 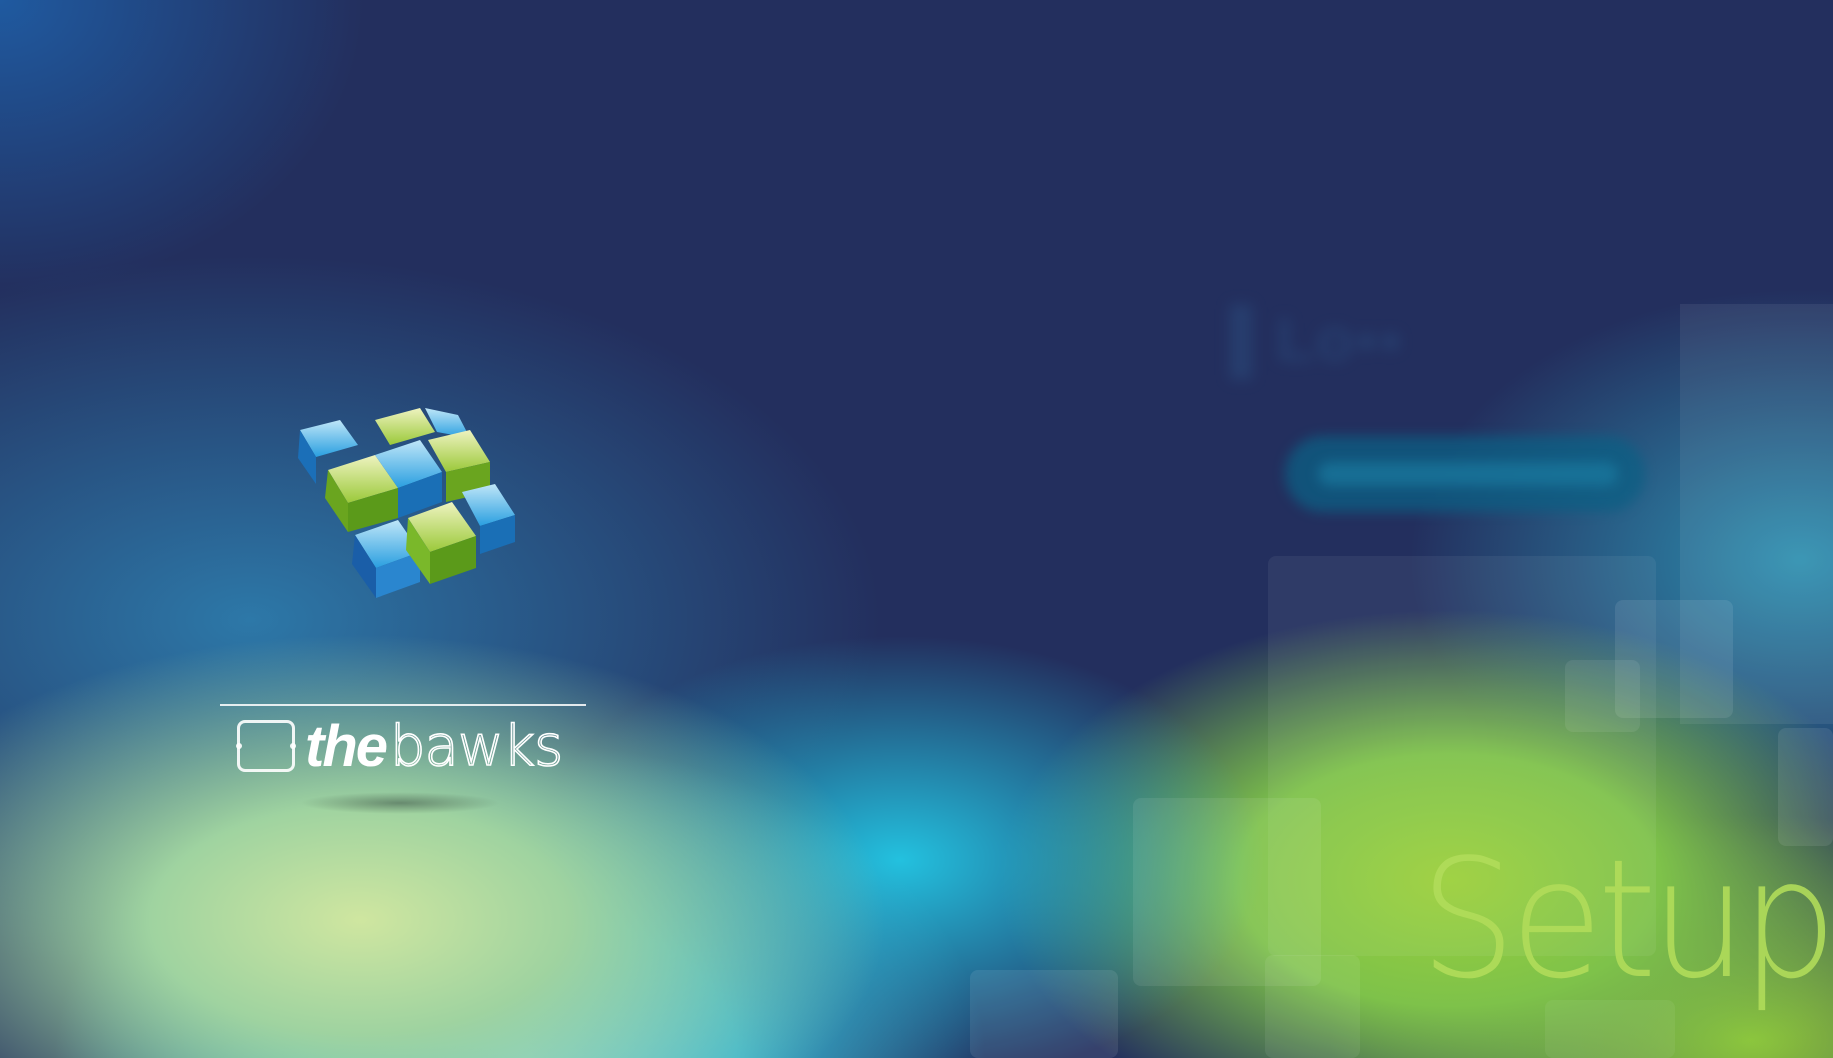 What do you see at coordinates (406, 503) in the screenshot?
I see `cube-logo-icon` at bounding box center [406, 503].